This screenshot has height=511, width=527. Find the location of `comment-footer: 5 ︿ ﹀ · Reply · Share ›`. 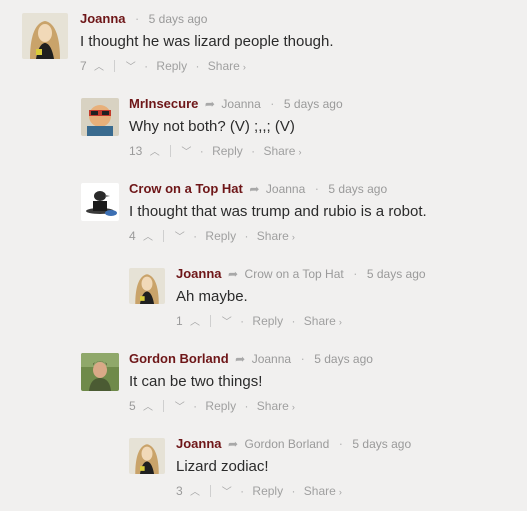

comment-footer: 5 ︿ ﹀ · Reply · Share › is located at coordinates (251, 406).